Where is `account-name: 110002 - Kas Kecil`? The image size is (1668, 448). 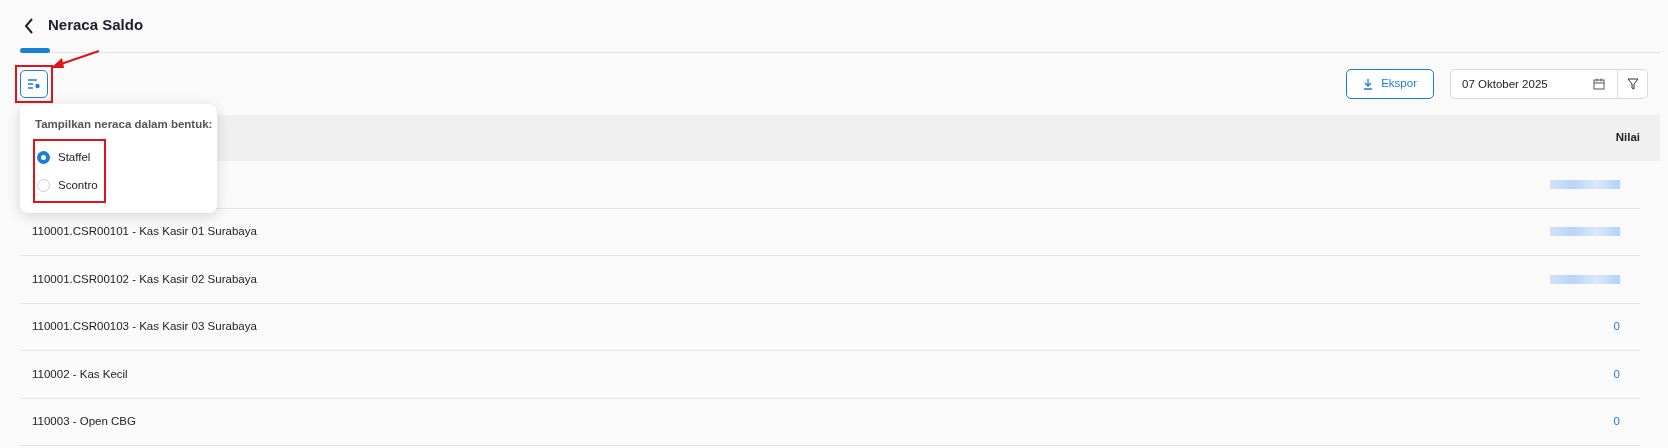
account-name: 110002 - Kas Kecil is located at coordinates (80, 374).